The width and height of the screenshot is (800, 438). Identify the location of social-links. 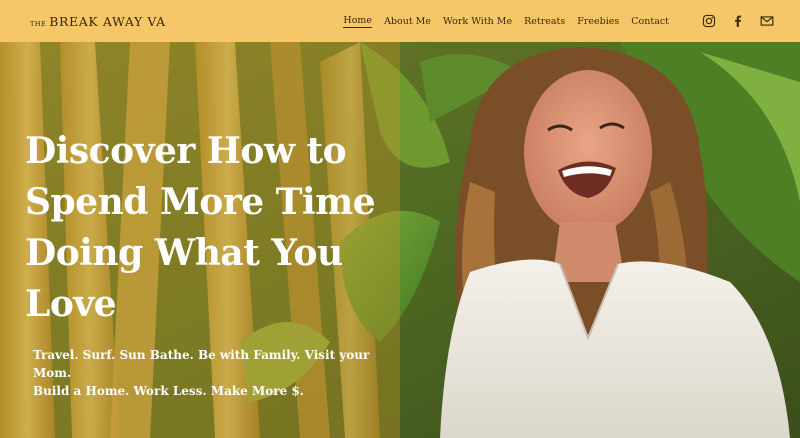
(730, 21).